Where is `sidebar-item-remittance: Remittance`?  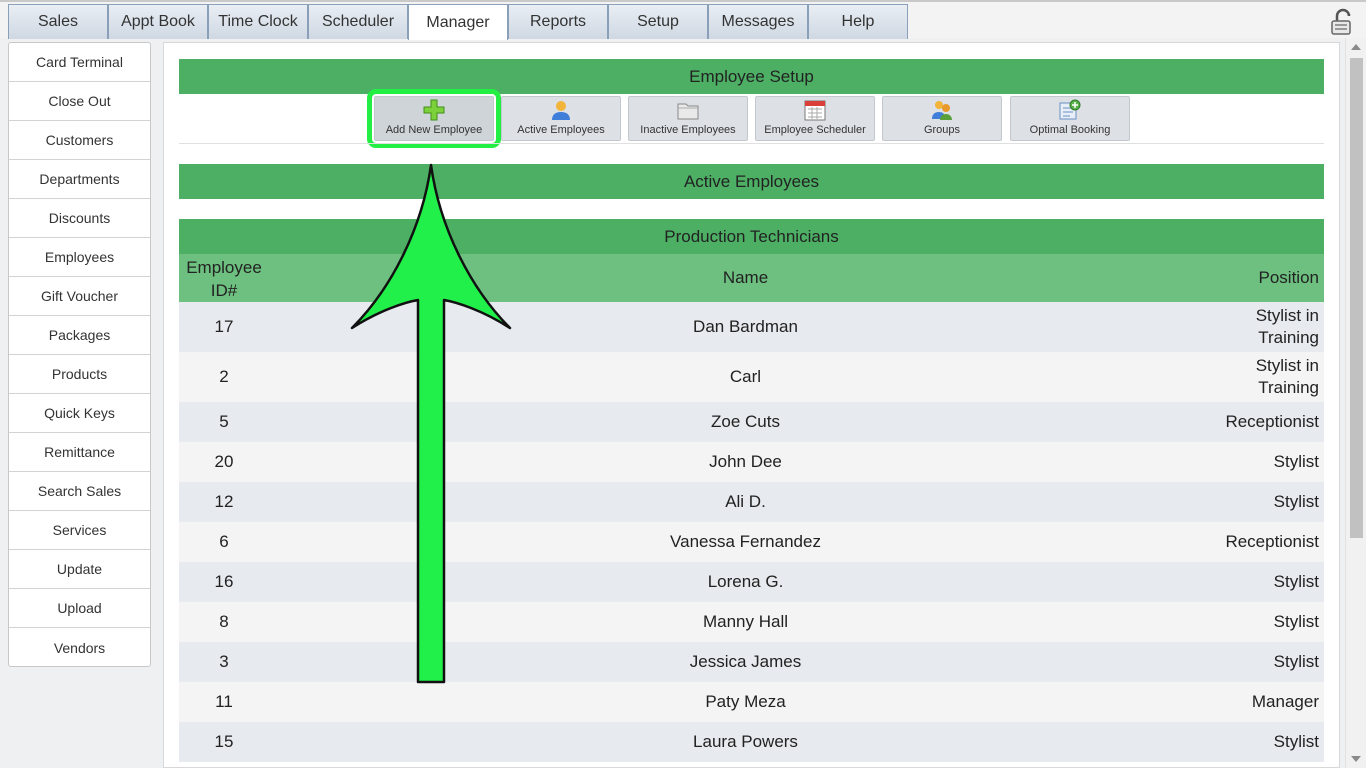 sidebar-item-remittance: Remittance is located at coordinates (79, 452).